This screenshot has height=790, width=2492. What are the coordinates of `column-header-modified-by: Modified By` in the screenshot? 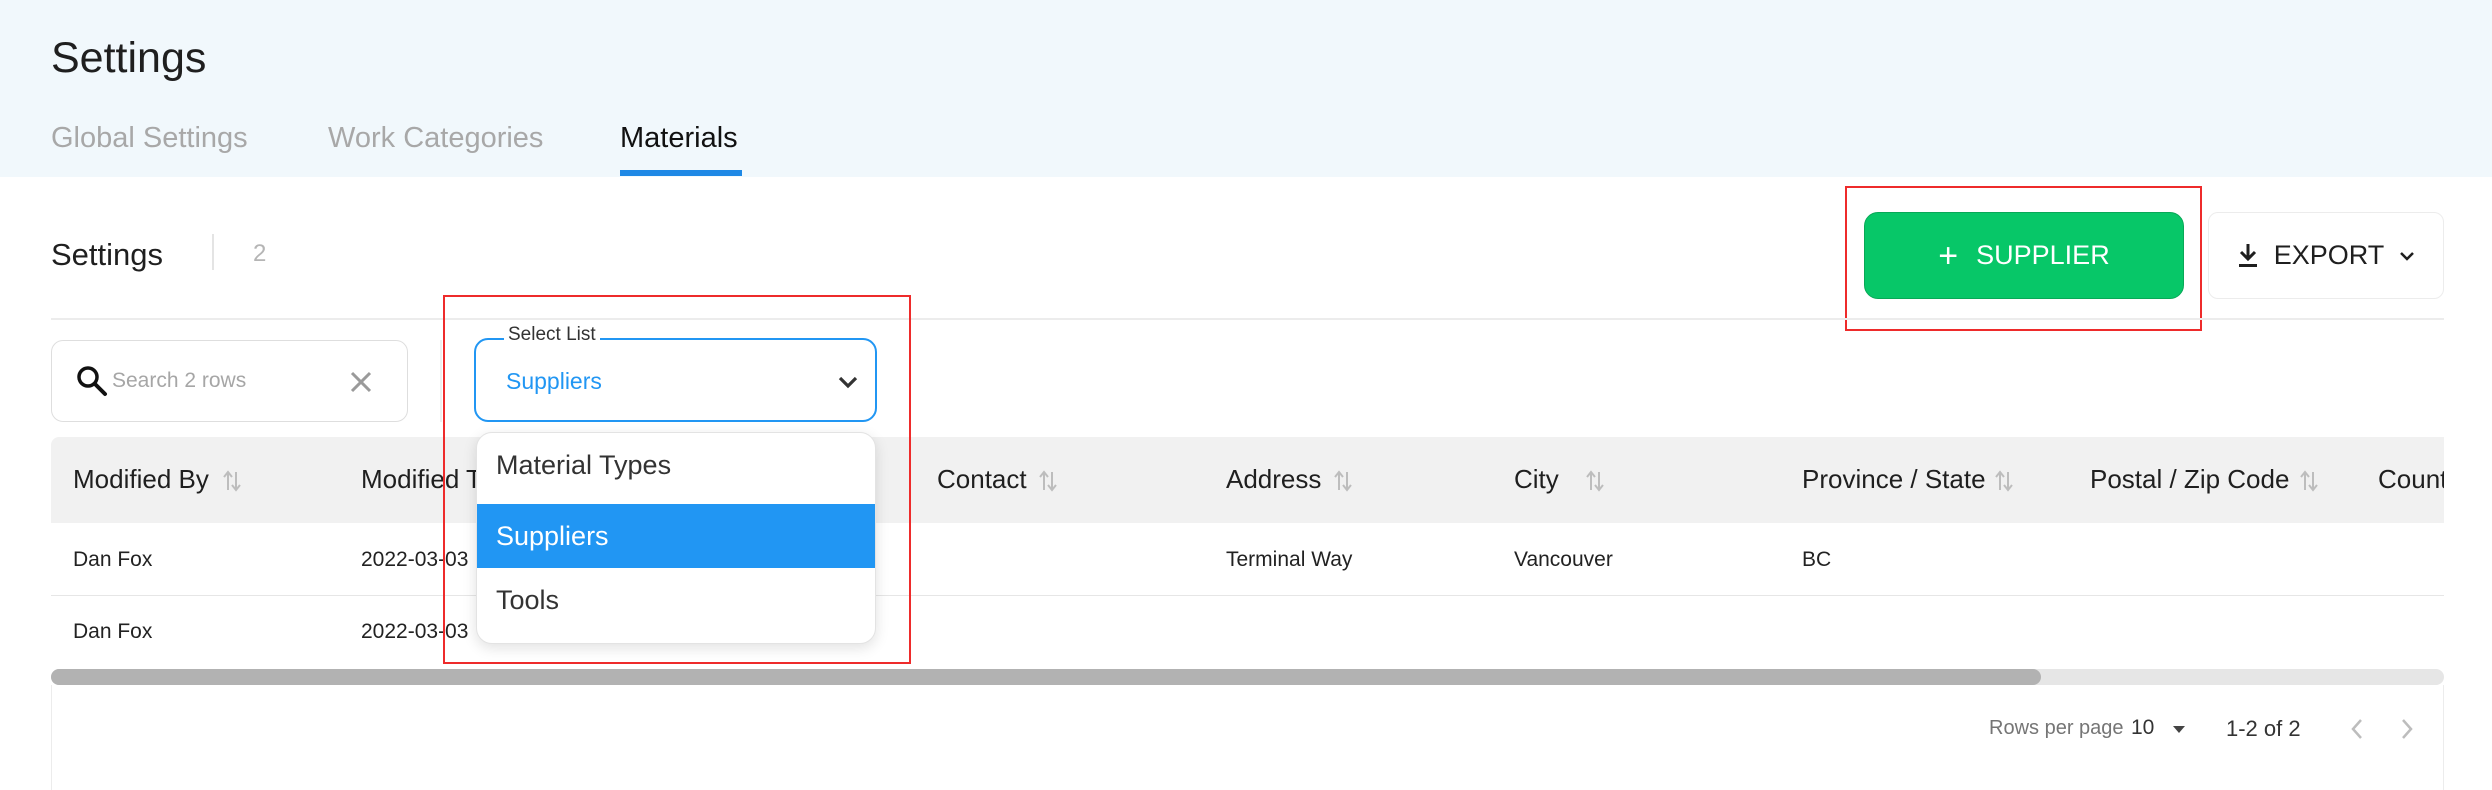 It's located at (141, 479).